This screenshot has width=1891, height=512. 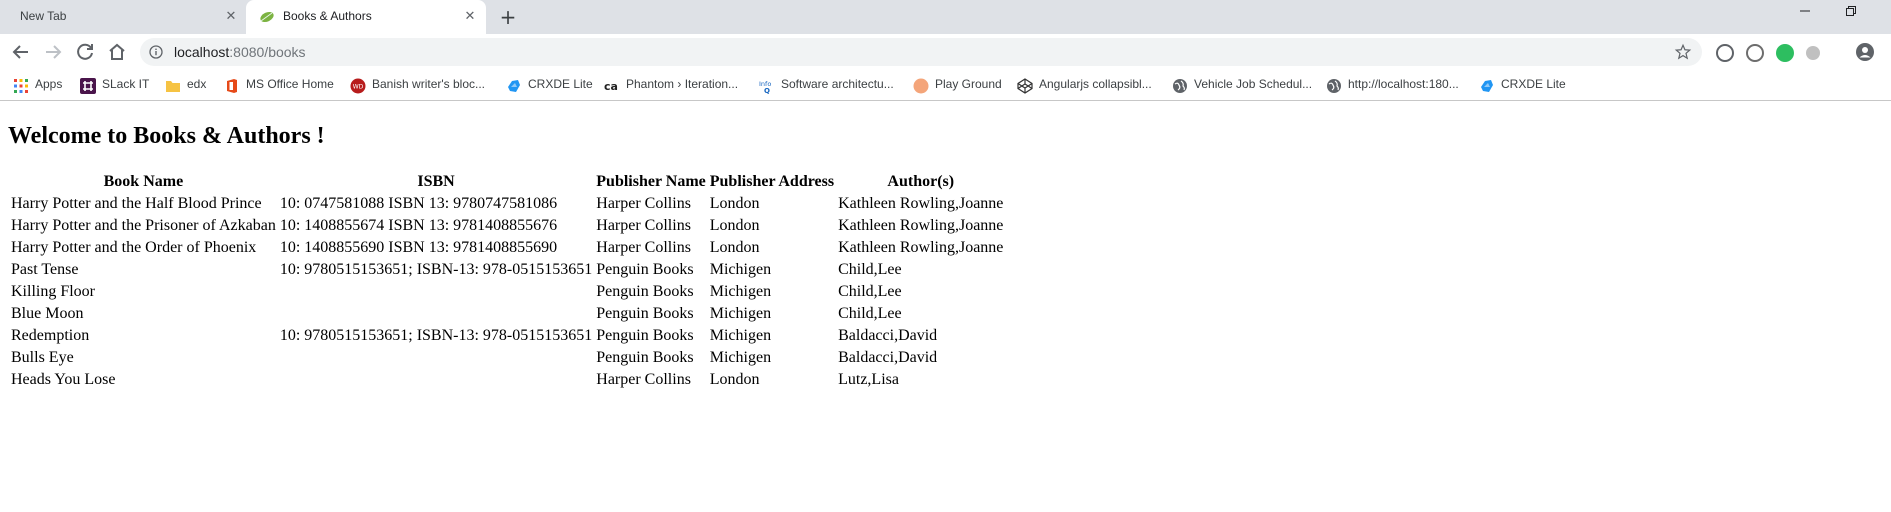 I want to click on forward-arrow-icon, so click(x=53, y=52).